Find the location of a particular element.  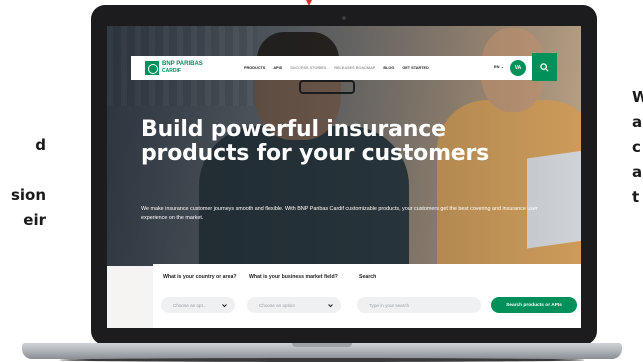

logo-line1: BNP PARIBAS is located at coordinates (182, 64).